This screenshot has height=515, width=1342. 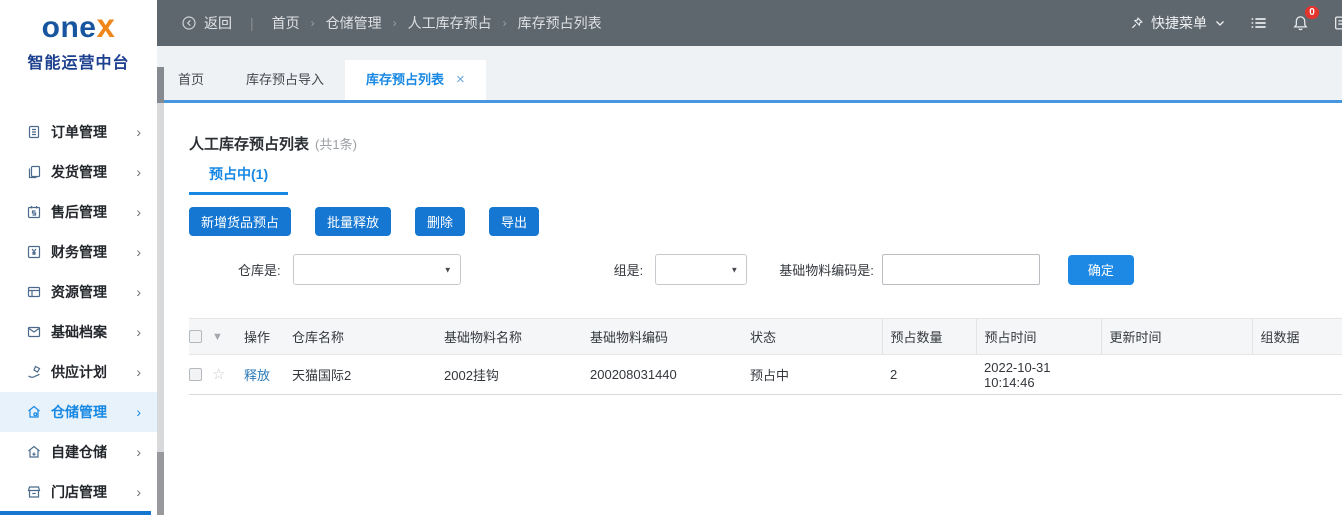 What do you see at coordinates (765, 269) in the screenshot?
I see `filter-row: 仓库是: ▼ 组是: ▼ 基础物料编码是: 确定` at bounding box center [765, 269].